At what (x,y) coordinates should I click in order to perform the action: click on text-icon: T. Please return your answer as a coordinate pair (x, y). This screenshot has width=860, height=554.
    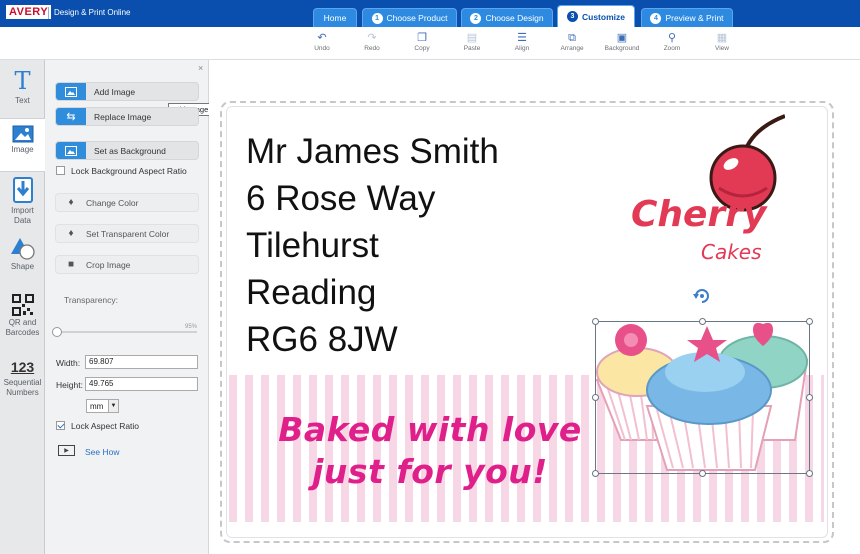
    Looking at the image, I should click on (22, 81).